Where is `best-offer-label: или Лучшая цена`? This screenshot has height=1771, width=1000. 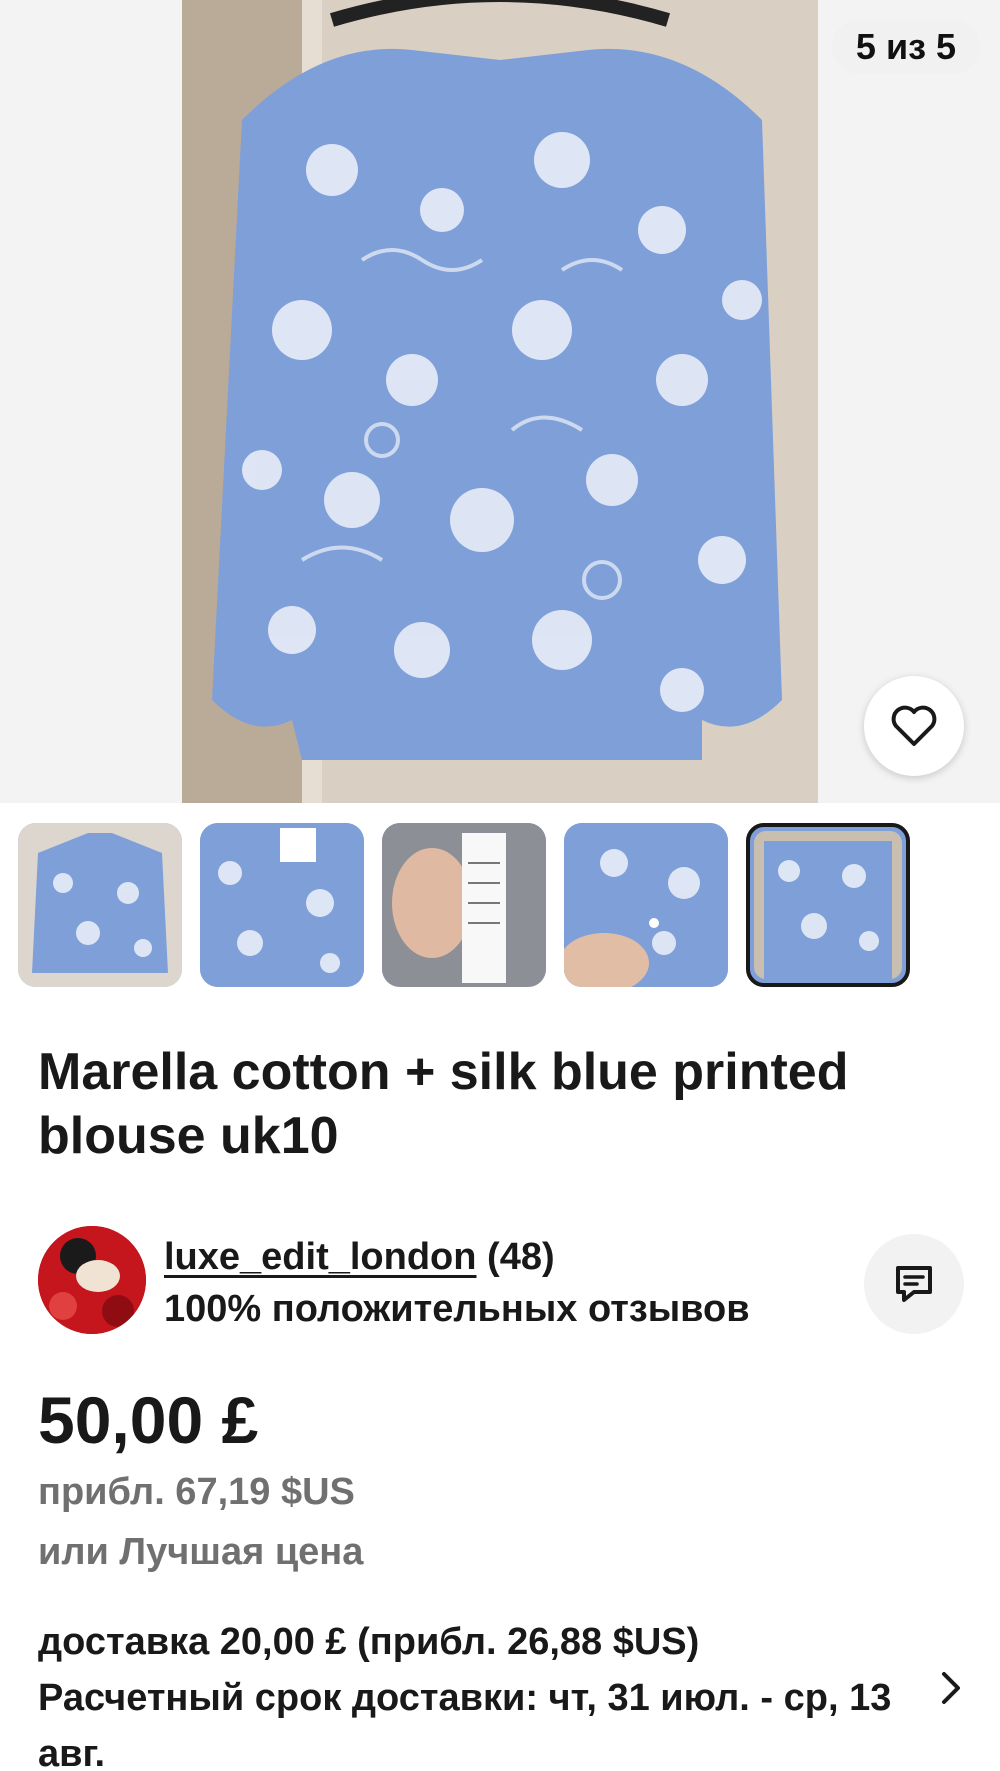 best-offer-label: или Лучшая цена is located at coordinates (201, 1552).